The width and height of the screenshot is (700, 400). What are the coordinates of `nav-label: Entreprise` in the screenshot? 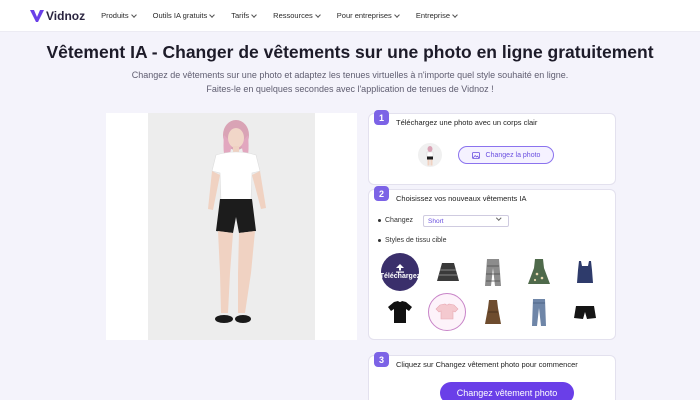 It's located at (432, 15).